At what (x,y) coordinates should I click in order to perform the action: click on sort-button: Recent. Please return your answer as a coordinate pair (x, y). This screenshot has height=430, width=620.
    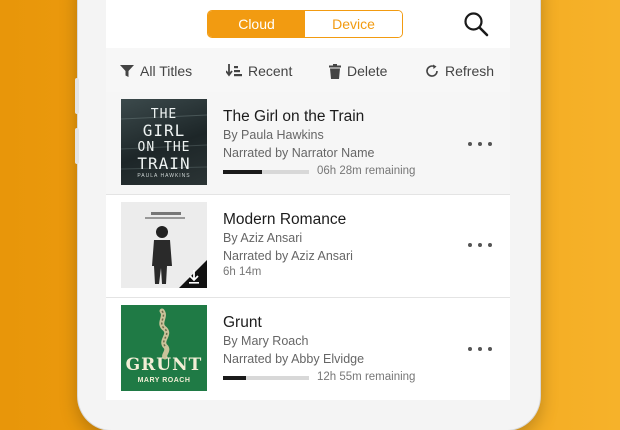
    Looking at the image, I should click on (259, 71).